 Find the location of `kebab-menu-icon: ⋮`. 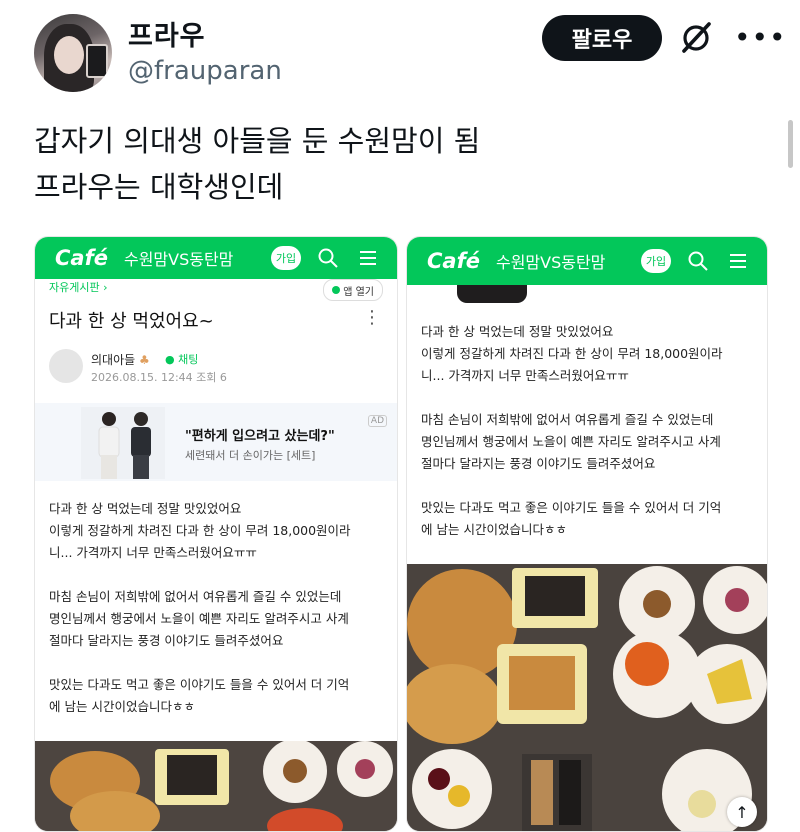

kebab-menu-icon: ⋮ is located at coordinates (372, 317).